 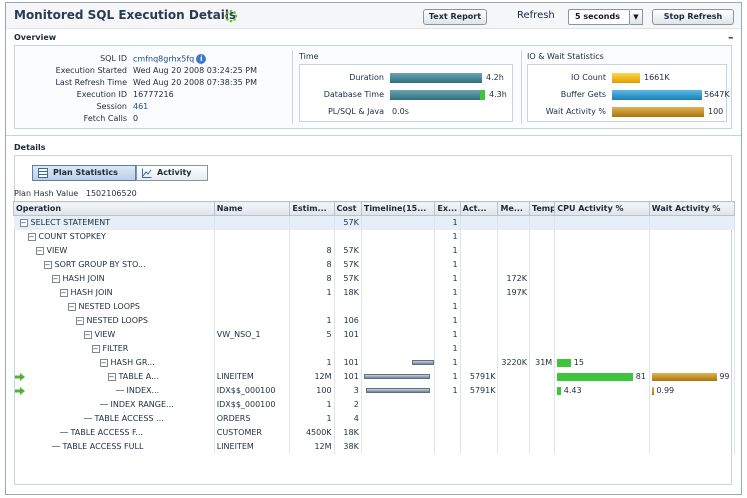 I want to click on fetch-calls-value: 0, so click(x=136, y=118).